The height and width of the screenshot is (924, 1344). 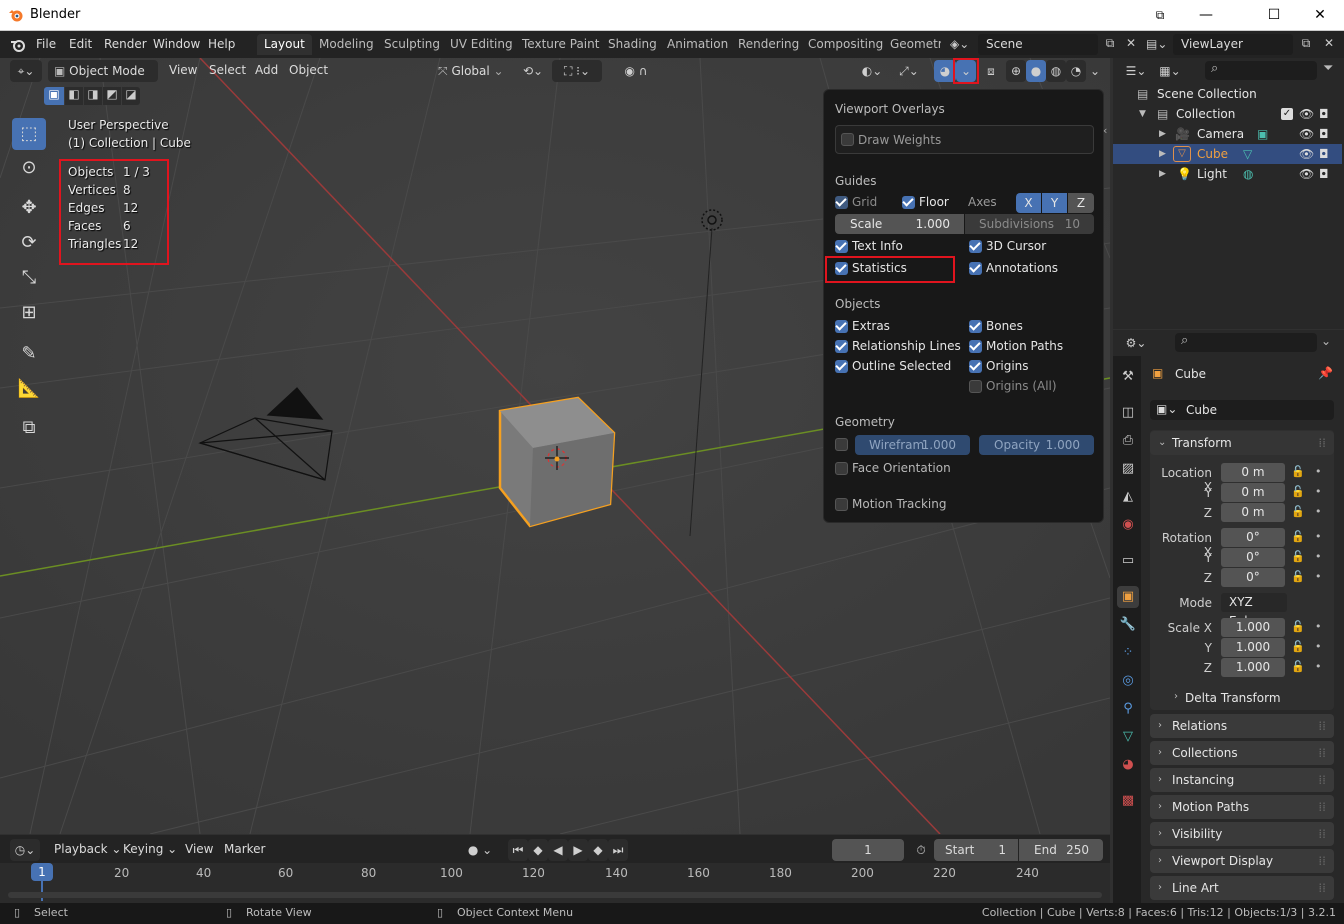 What do you see at coordinates (598, 850) in the screenshot?
I see `next-keyframe-icon: ◆` at bounding box center [598, 850].